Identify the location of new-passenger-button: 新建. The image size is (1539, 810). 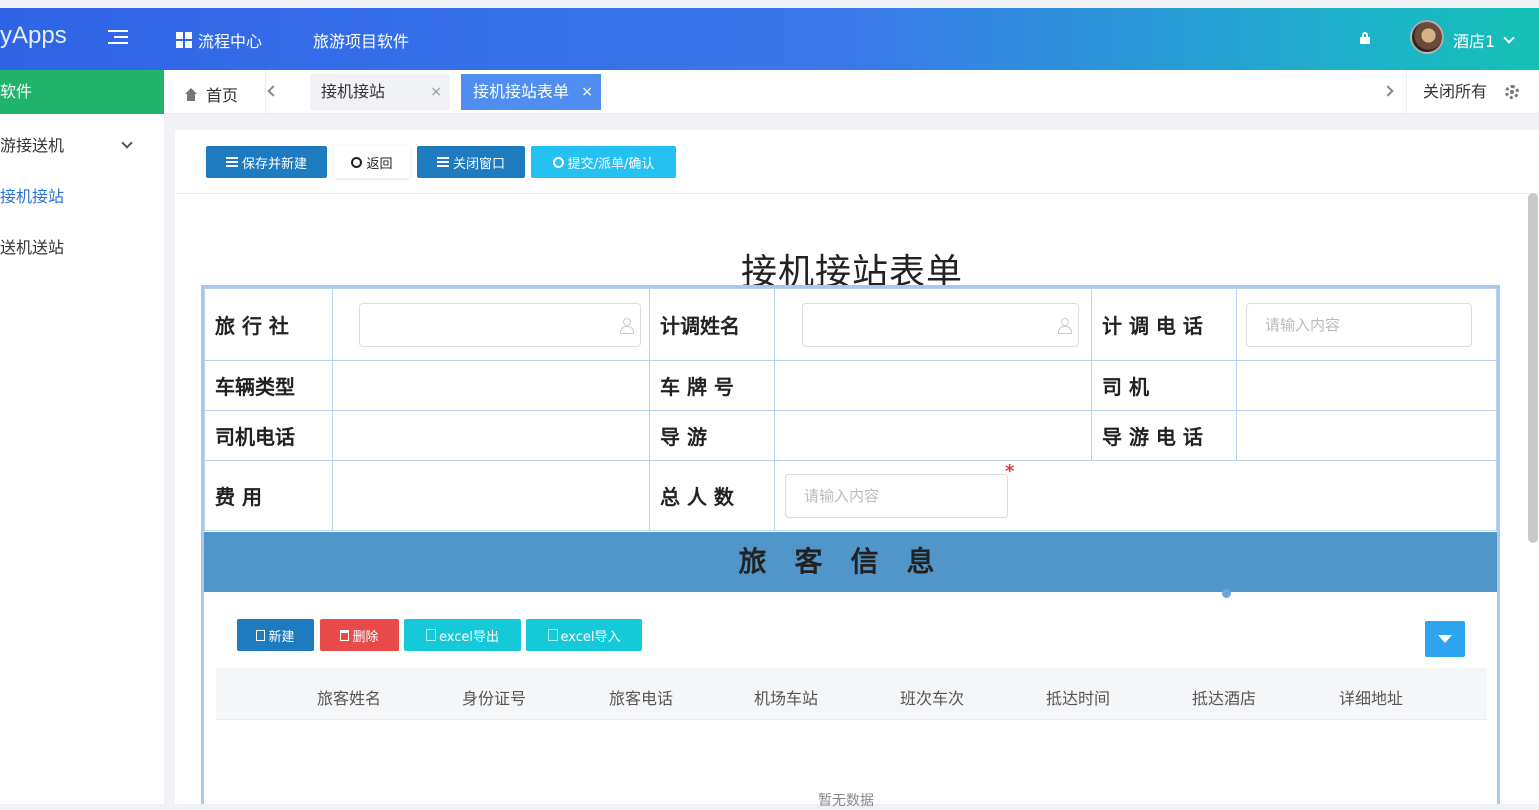
(275, 635).